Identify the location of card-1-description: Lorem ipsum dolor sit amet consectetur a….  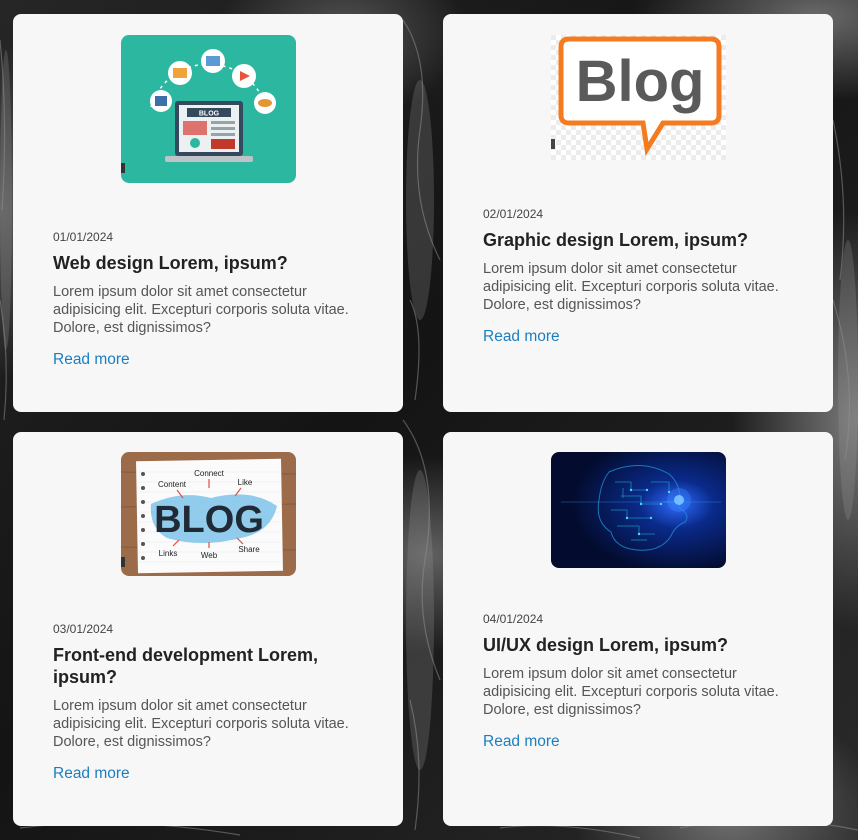
(201, 310).